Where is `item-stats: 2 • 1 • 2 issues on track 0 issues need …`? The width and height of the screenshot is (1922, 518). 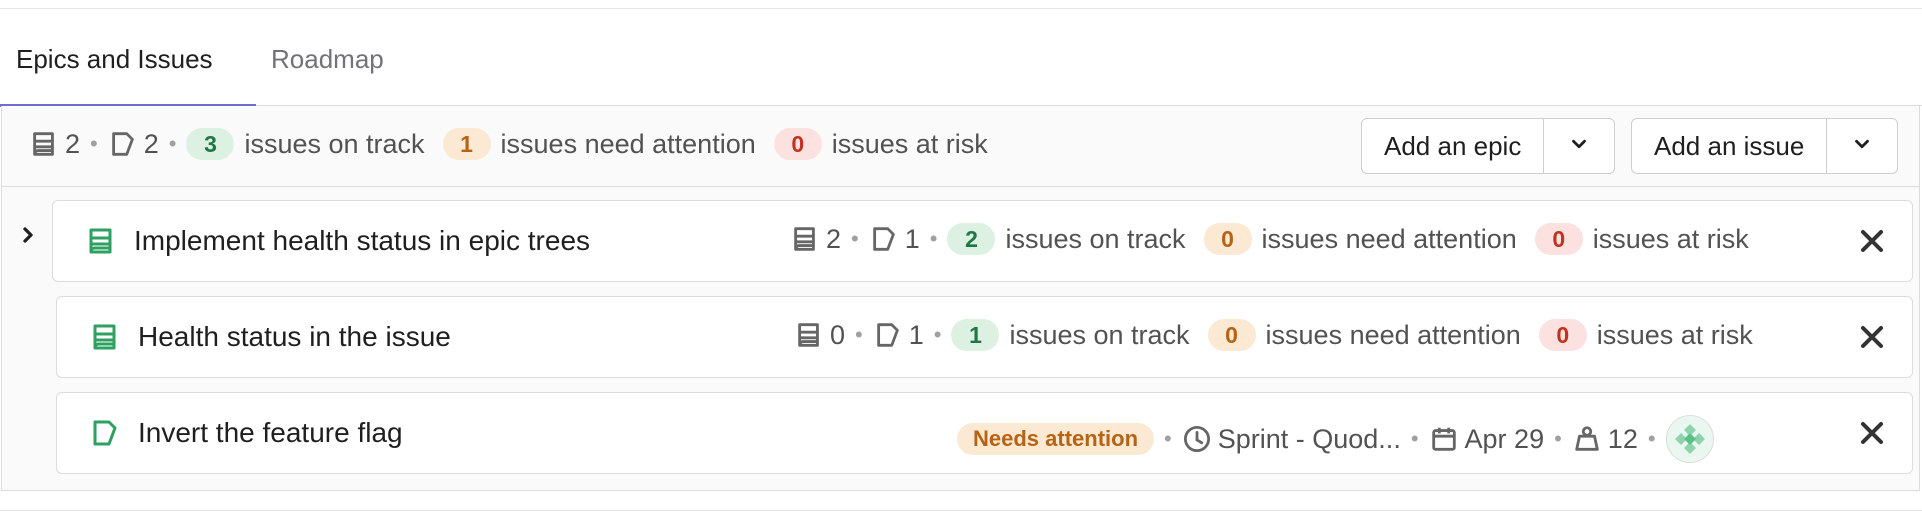
item-stats: 2 • 1 • 2 issues on track 0 issues need … is located at coordinates (1278, 239).